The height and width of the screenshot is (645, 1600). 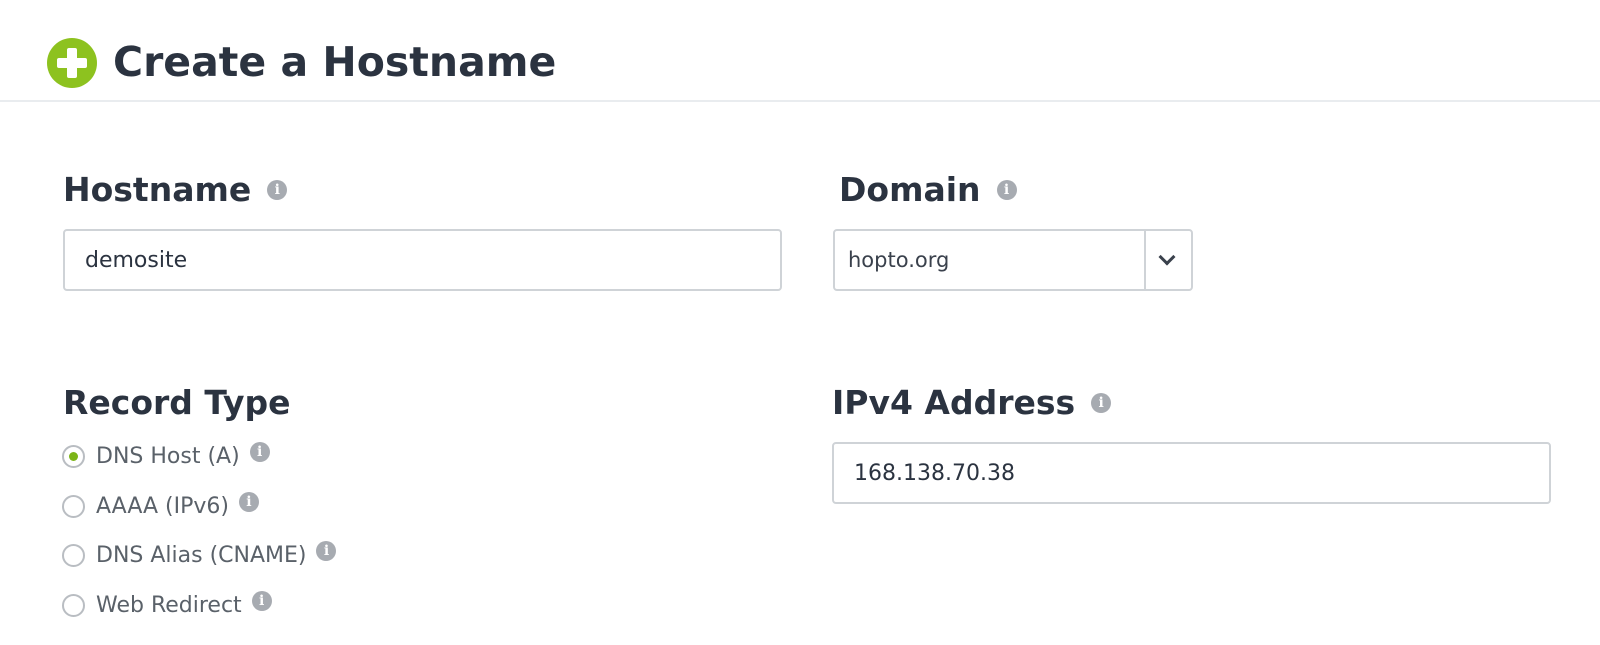 What do you see at coordinates (1145, 260) in the screenshot?
I see `select-divider` at bounding box center [1145, 260].